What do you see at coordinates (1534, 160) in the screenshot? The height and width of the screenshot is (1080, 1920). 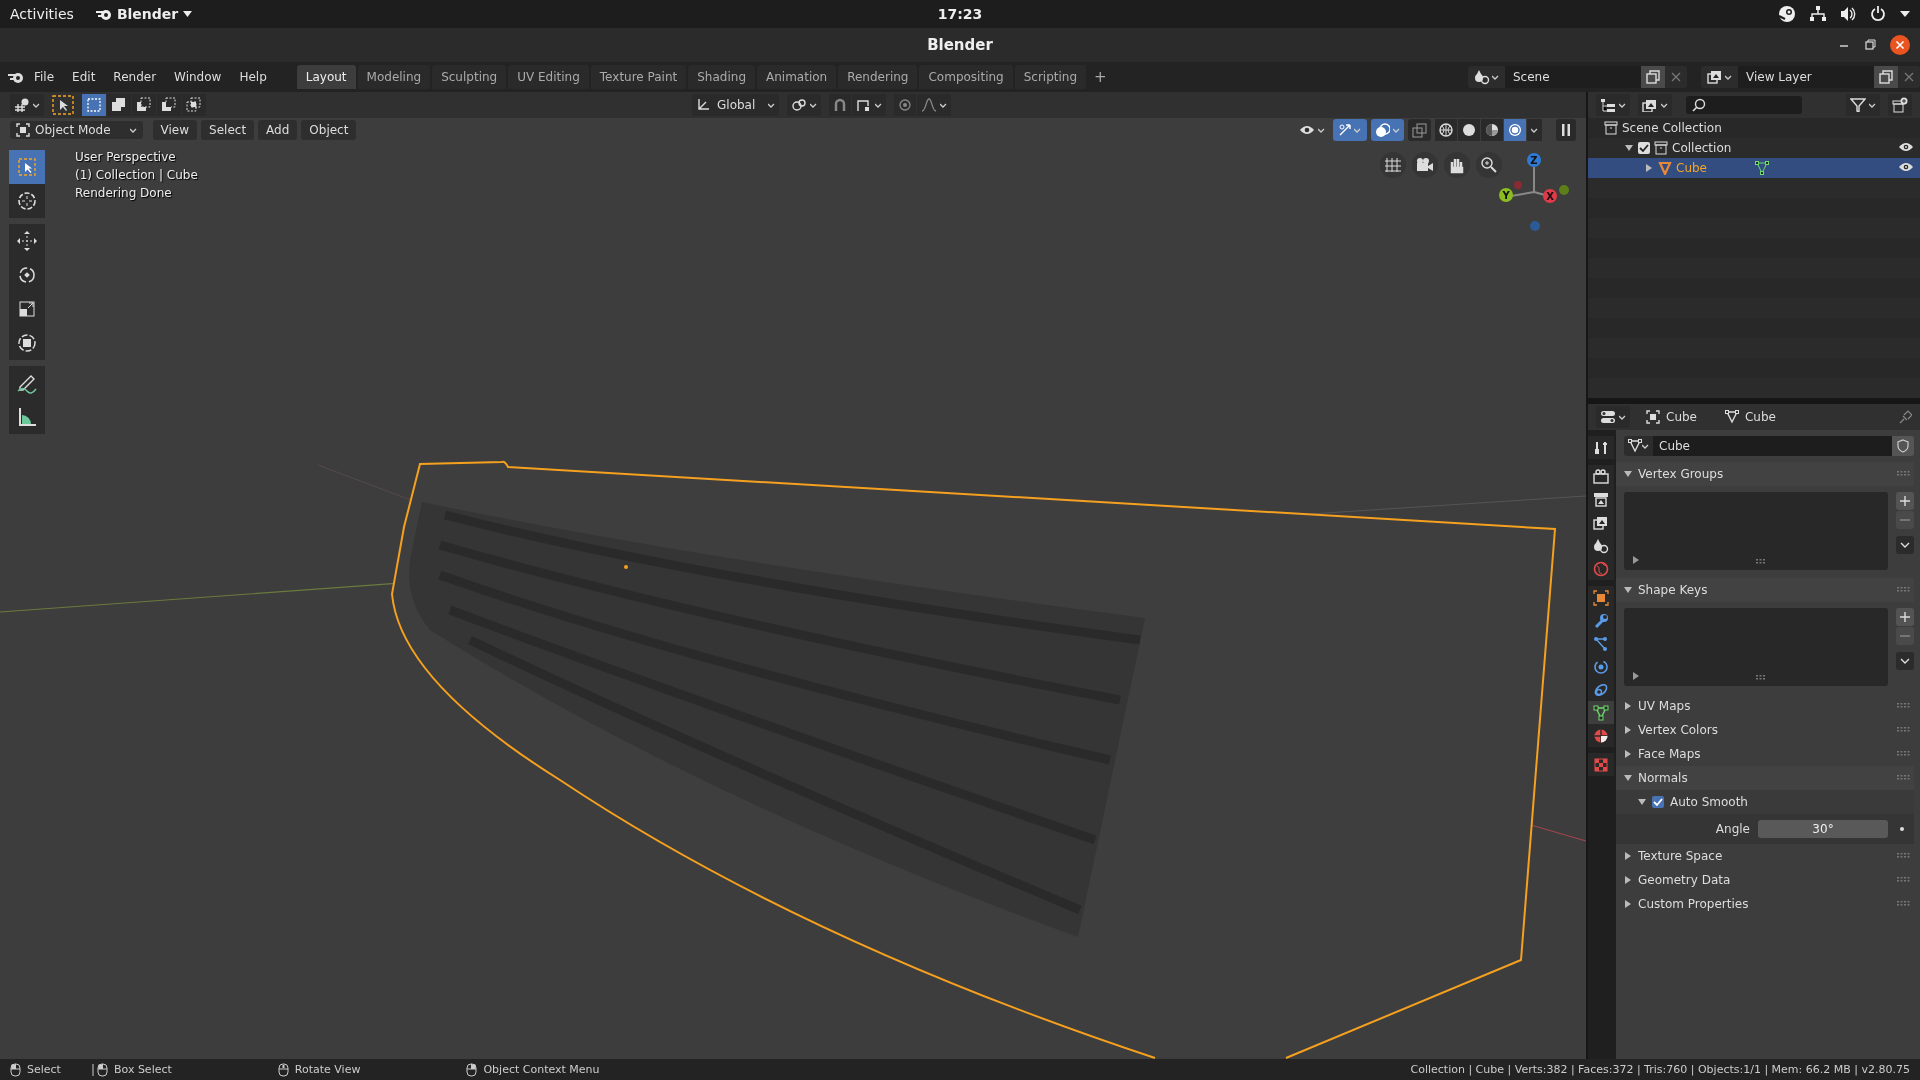 I see `axis-button: Z` at bounding box center [1534, 160].